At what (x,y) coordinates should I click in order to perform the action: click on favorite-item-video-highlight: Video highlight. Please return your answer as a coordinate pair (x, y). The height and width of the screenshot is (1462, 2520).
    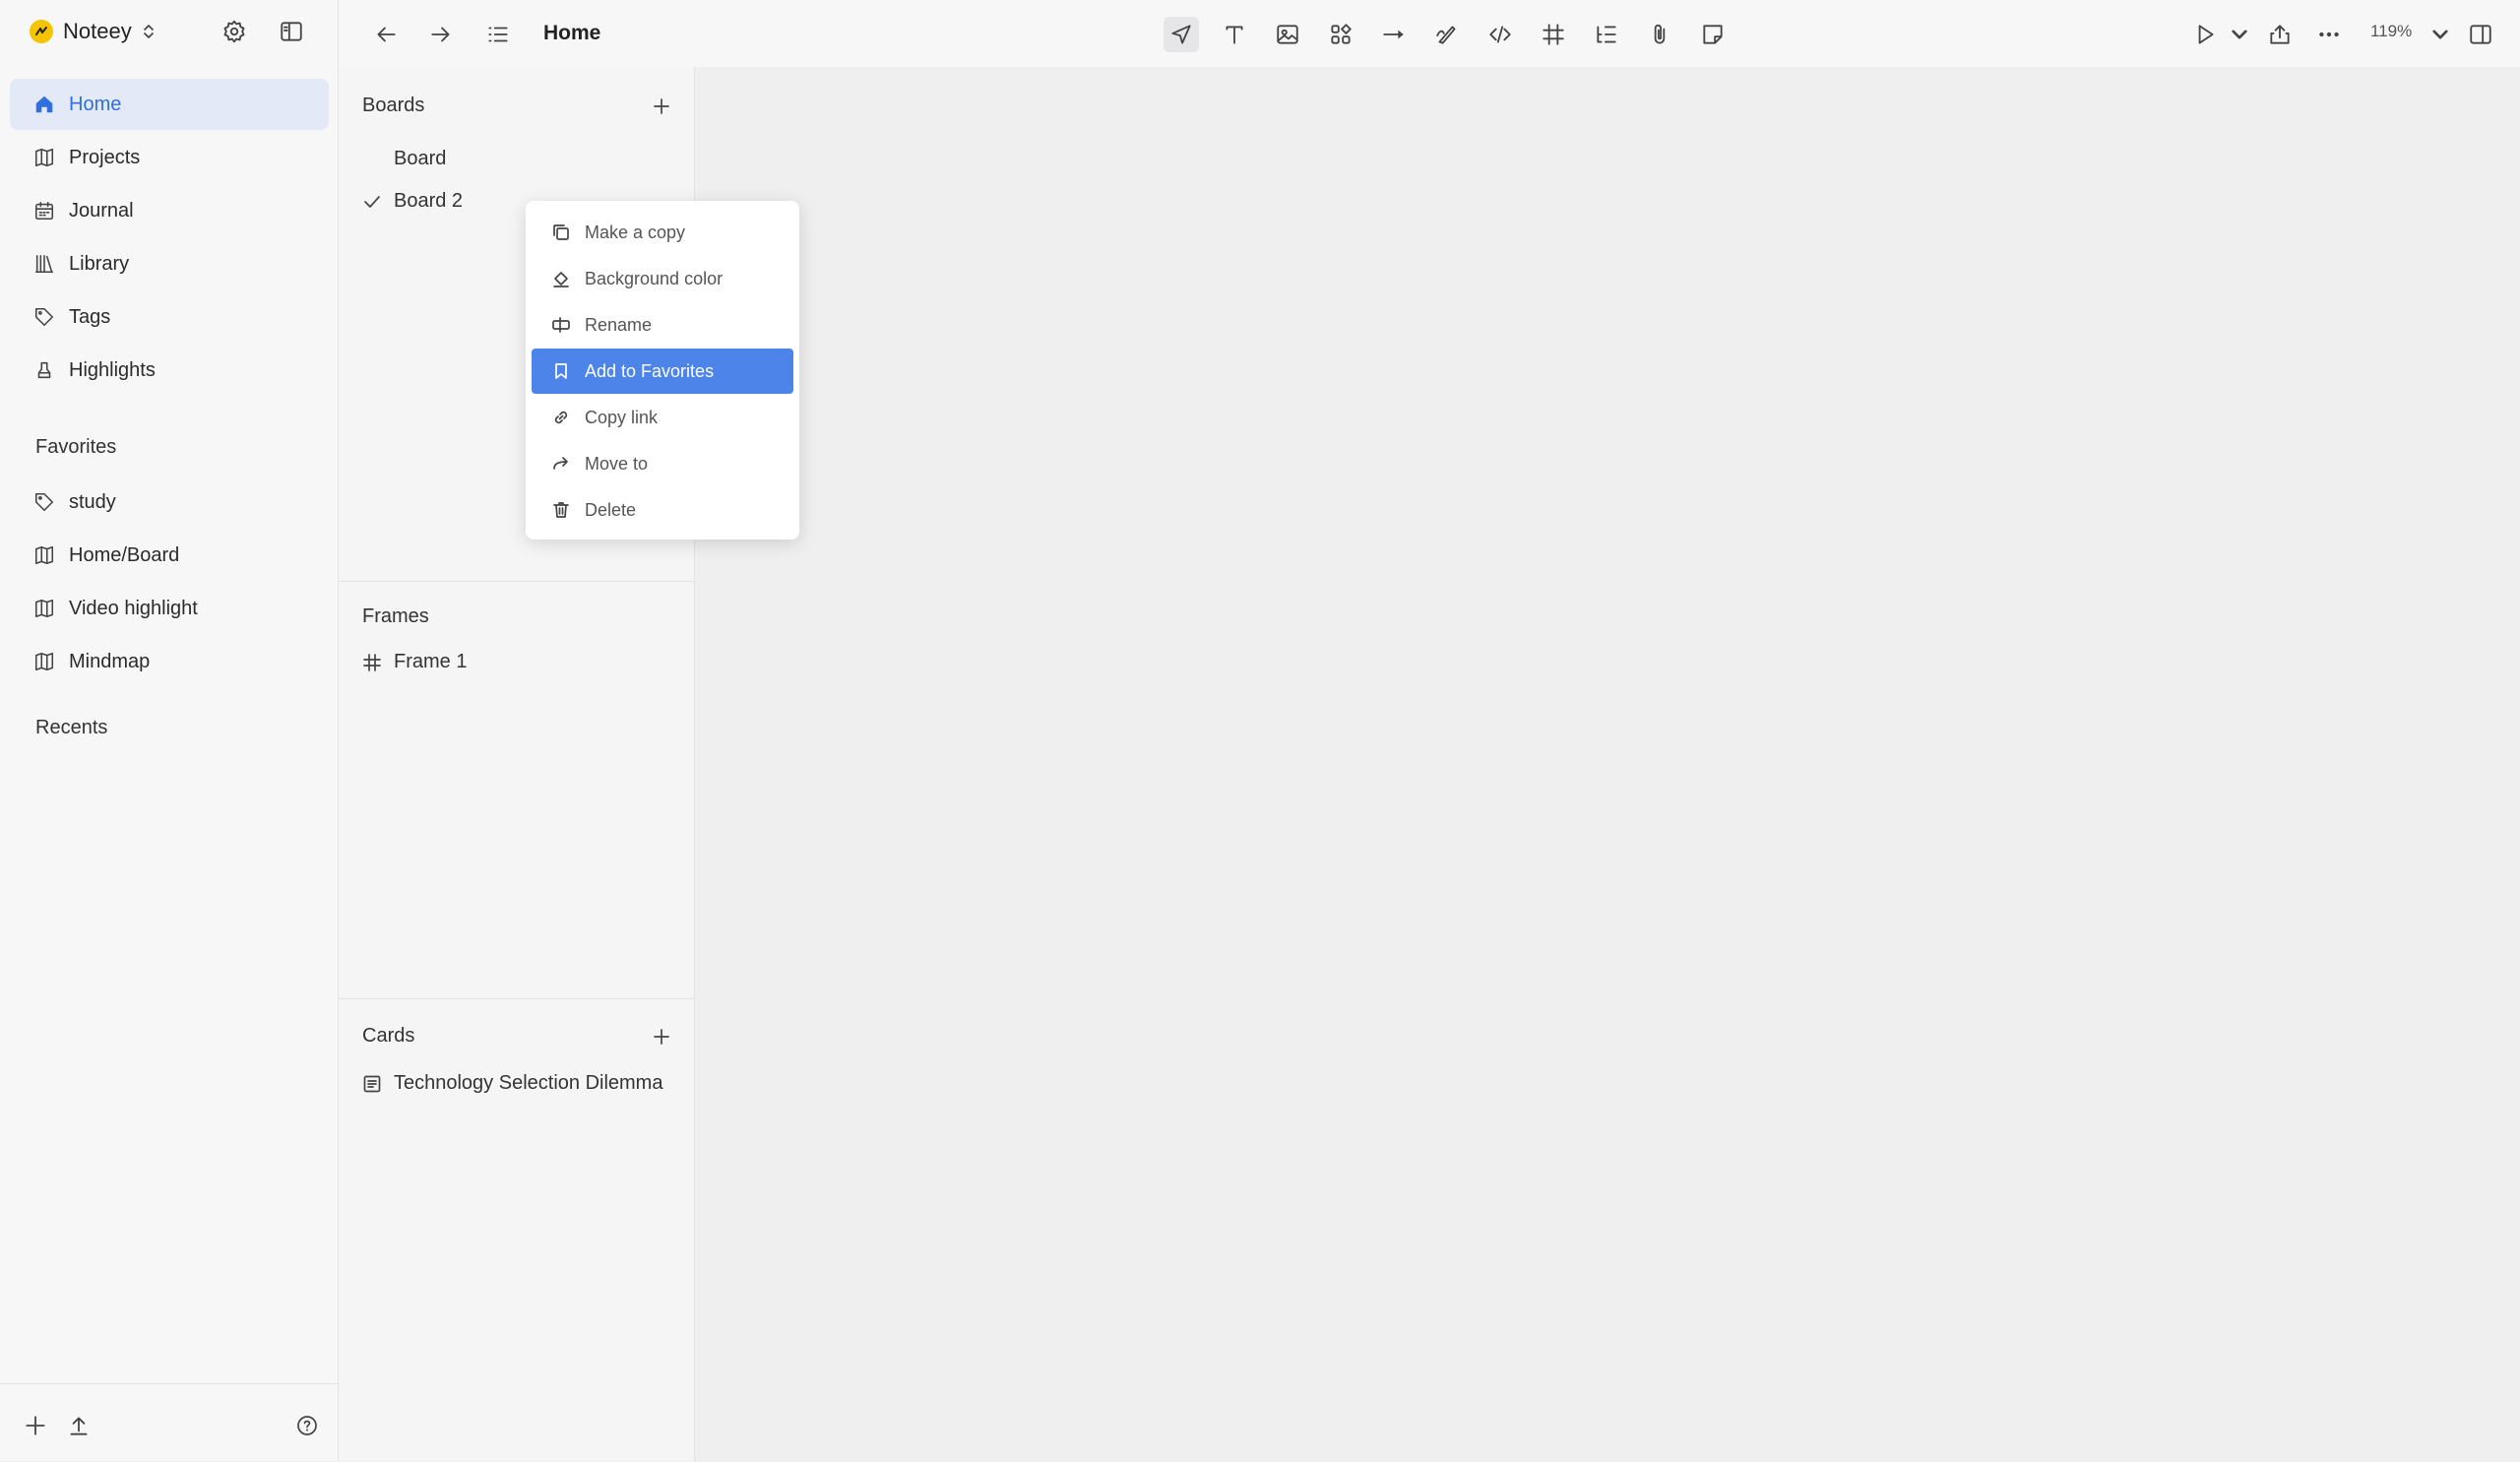
    Looking at the image, I should click on (169, 608).